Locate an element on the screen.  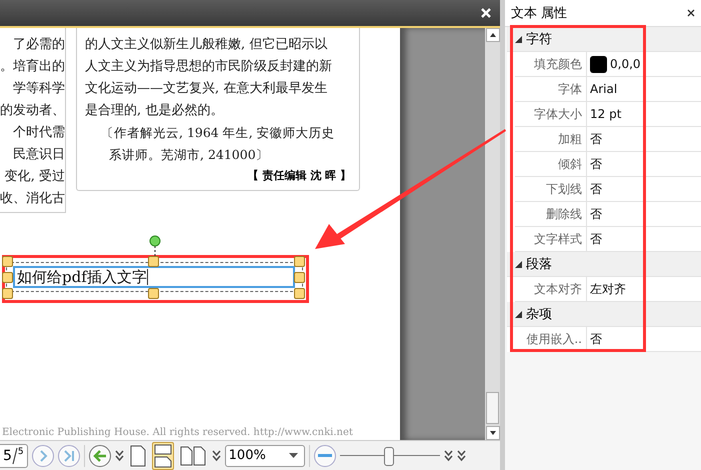
category-header: 杂项 is located at coordinates (604, 314).